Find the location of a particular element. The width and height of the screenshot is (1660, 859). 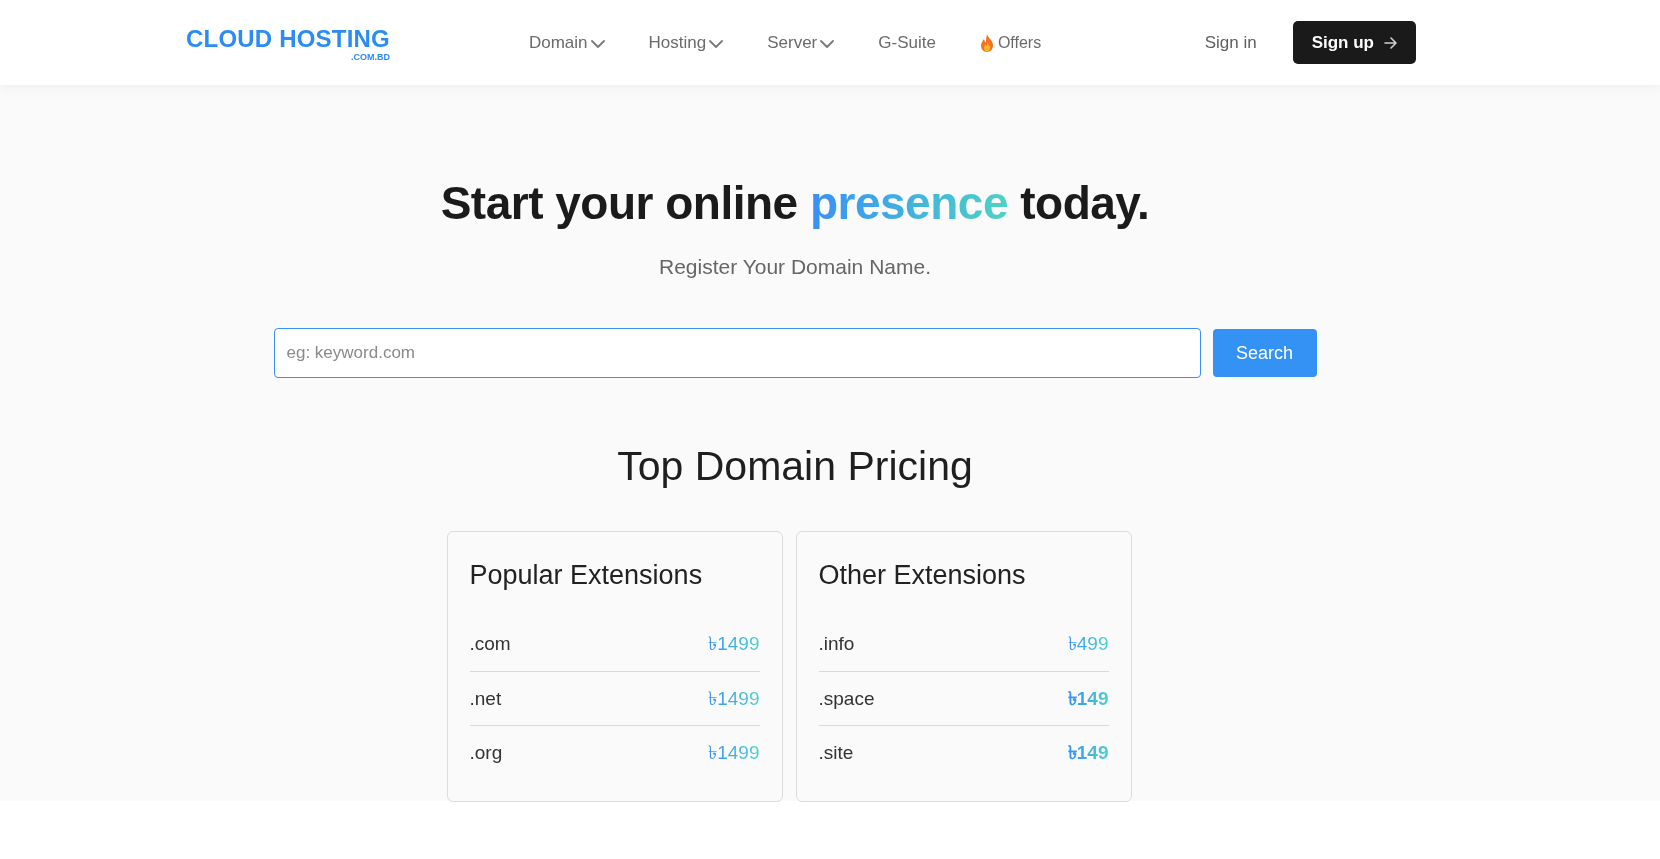

domain-search-field: eg: keyword.com is located at coordinates (737, 353).